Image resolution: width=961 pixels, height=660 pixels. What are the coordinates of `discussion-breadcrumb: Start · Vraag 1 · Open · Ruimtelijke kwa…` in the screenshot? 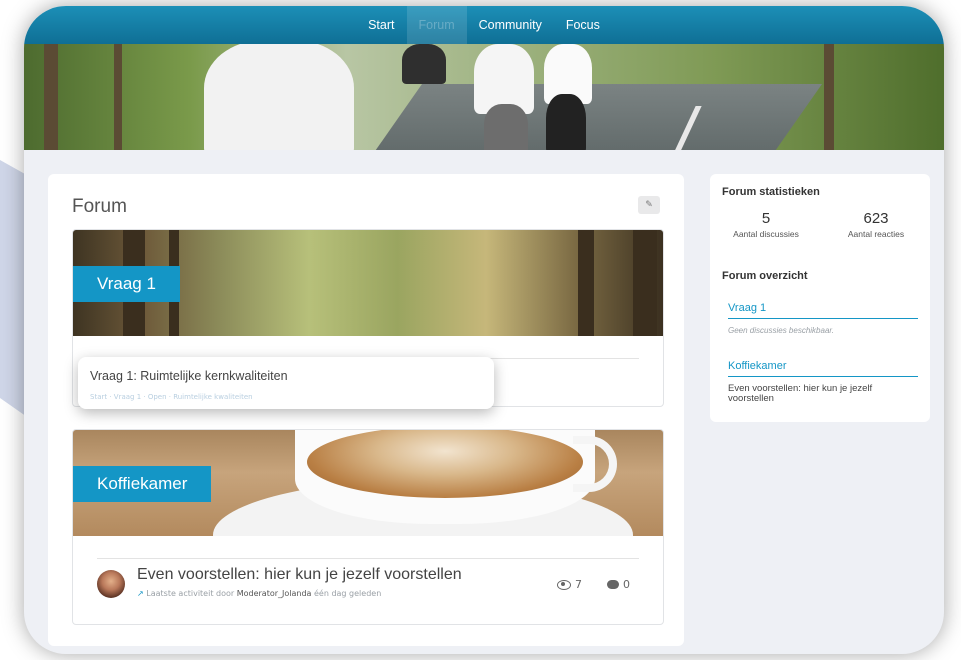 It's located at (171, 397).